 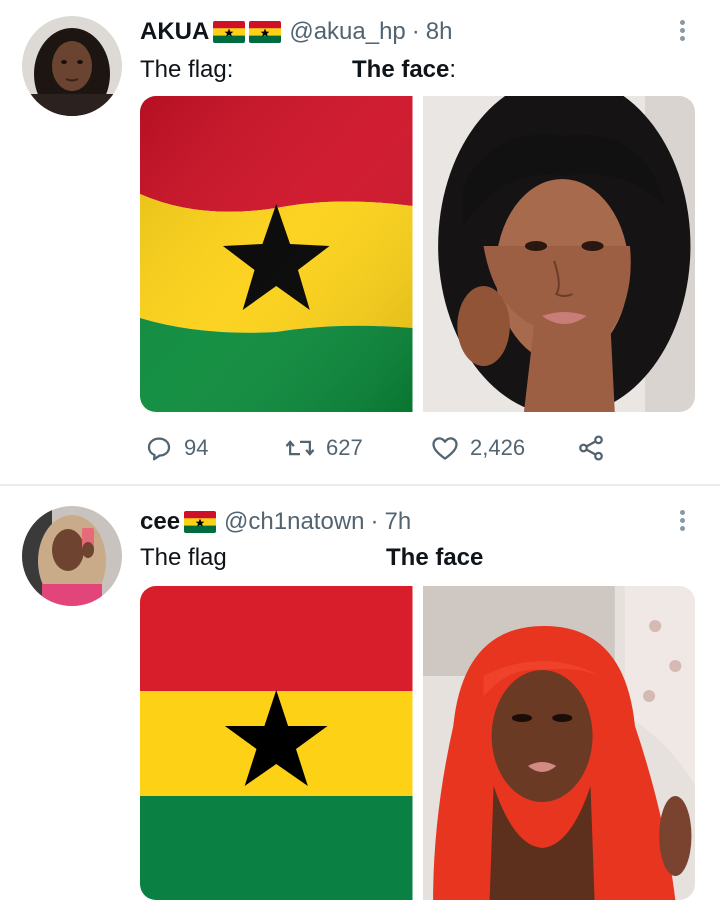 I want to click on reply-icon, so click(x=159, y=449).